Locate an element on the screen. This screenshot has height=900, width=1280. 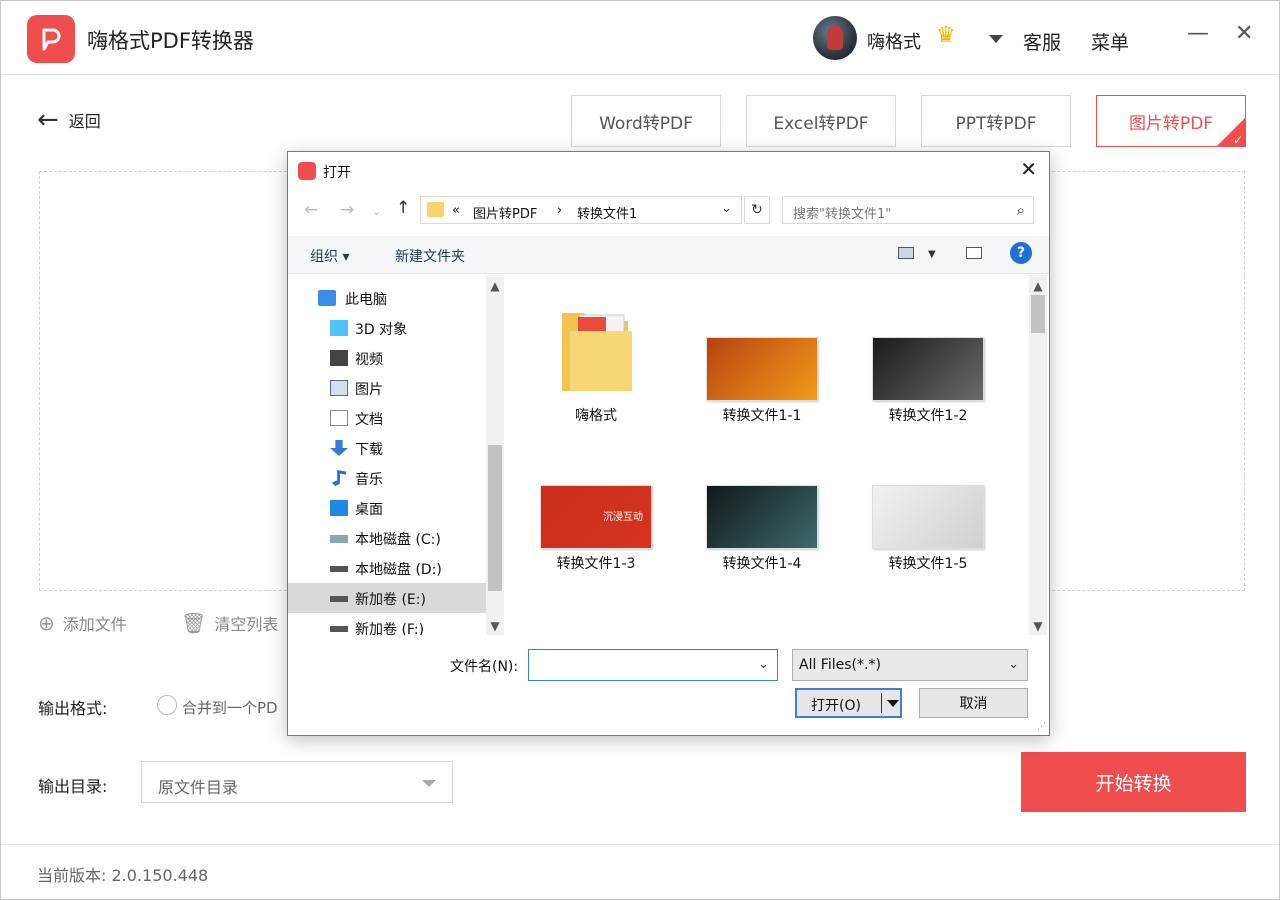
files-scrollbar: ▲ ▼ is located at coordinates (1038, 455).